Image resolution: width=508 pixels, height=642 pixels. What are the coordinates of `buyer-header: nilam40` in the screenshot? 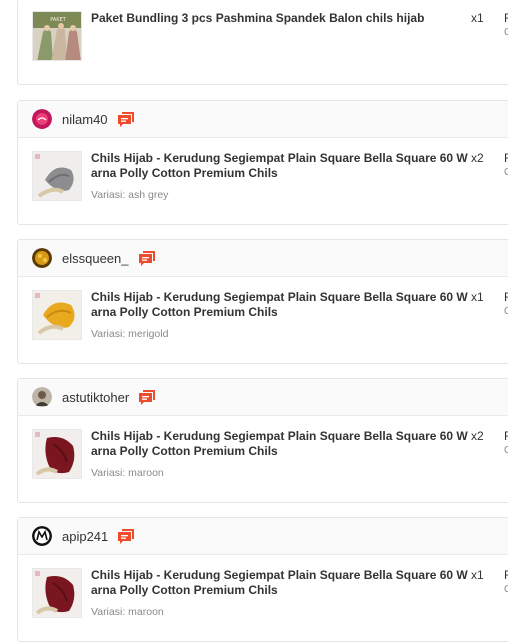 It's located at (263, 119).